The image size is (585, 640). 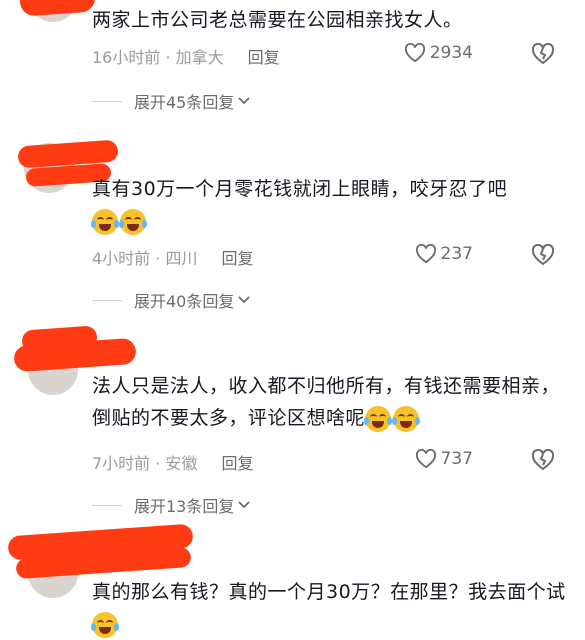 I want to click on comment-text-content: 真的那么有钱？真的一个月30万？在那里？我去面个试, so click(x=329, y=592).